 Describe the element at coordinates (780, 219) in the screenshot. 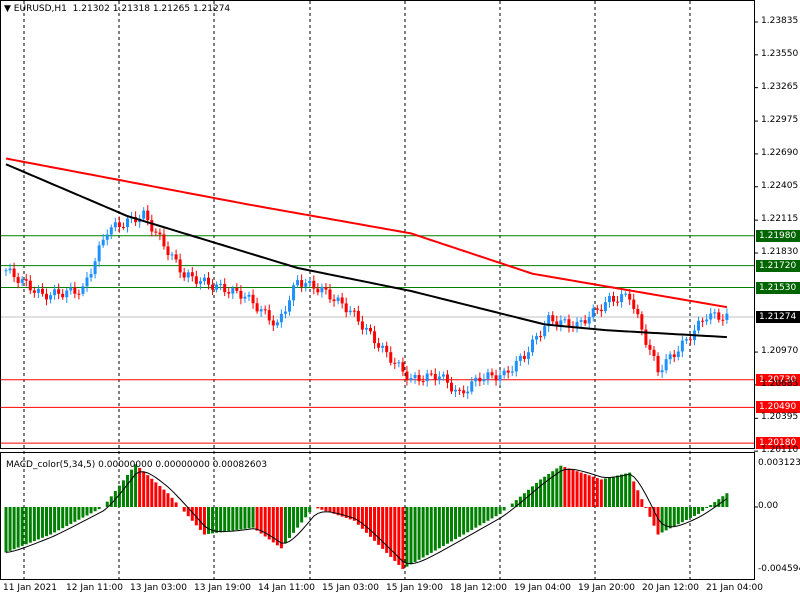

I see `price-axis-label: 1.22115` at that location.